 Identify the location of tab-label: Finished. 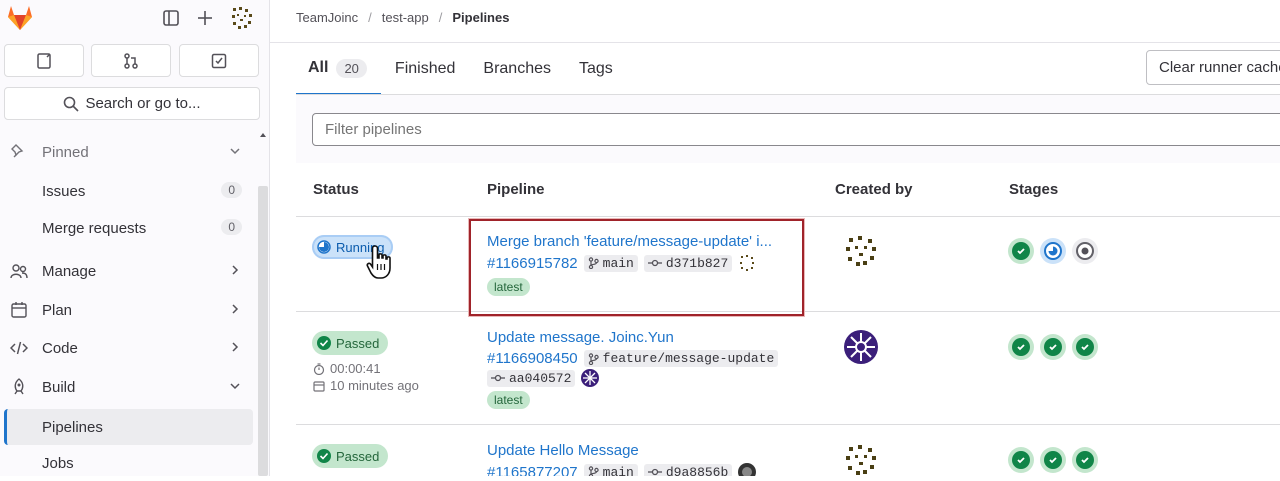
(425, 68).